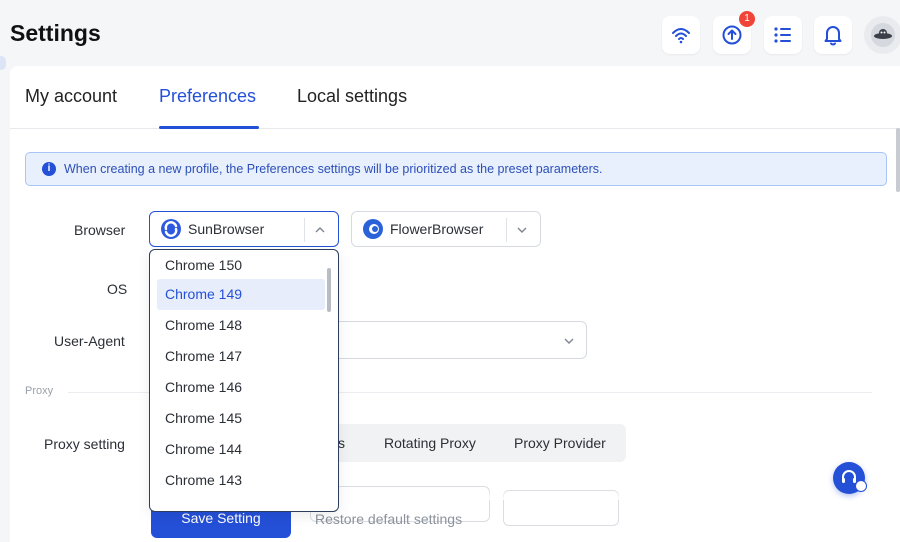 This screenshot has height=542, width=900. I want to click on dropdown-option: Chrome 143, so click(239, 480).